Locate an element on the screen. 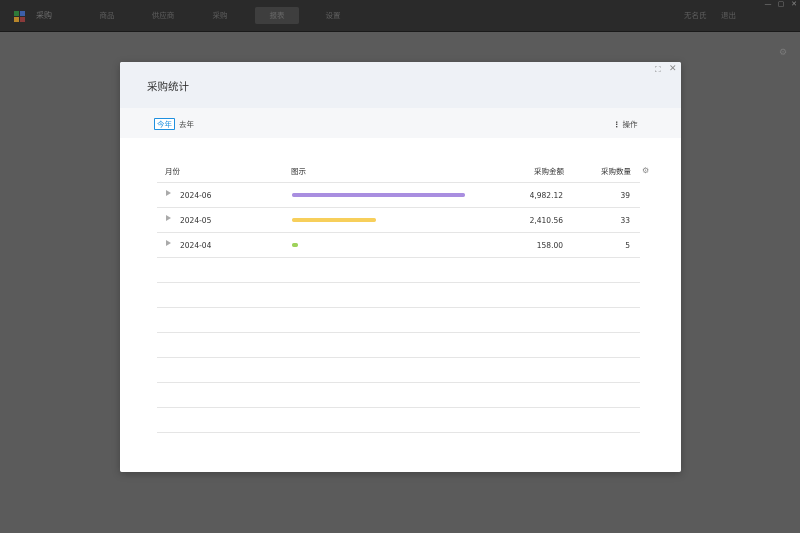 The width and height of the screenshot is (800, 533). row-amount: 4,982.12 is located at coordinates (546, 195).